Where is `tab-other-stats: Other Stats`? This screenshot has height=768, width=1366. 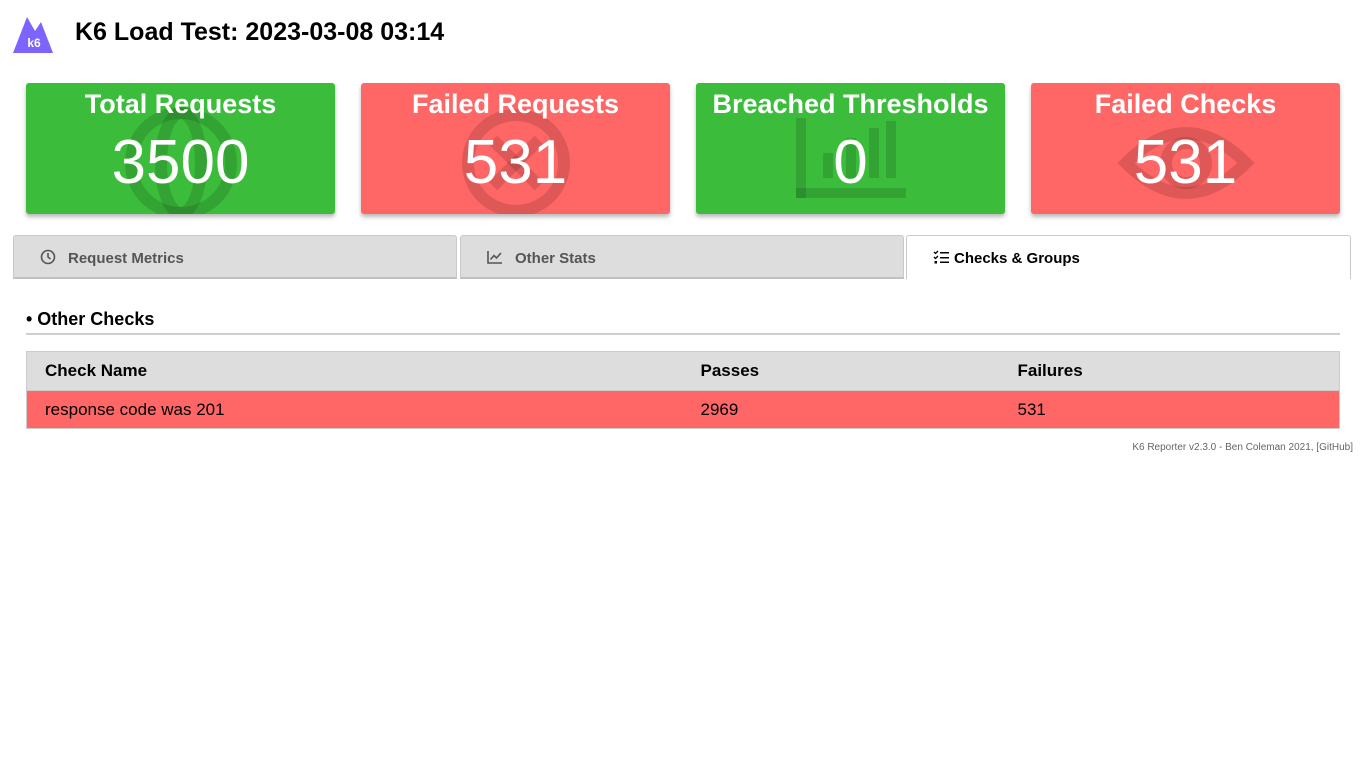 tab-other-stats: Other Stats is located at coordinates (682, 257).